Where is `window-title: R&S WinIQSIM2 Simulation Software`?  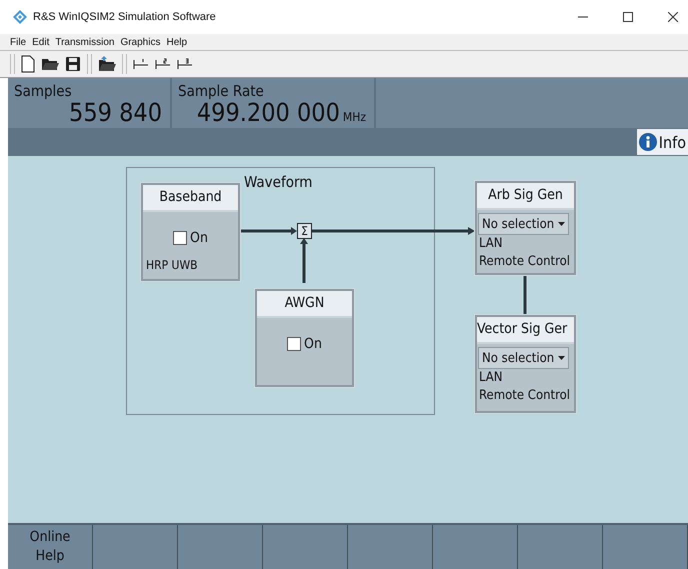
window-title: R&S WinIQSIM2 Simulation Software is located at coordinates (124, 17).